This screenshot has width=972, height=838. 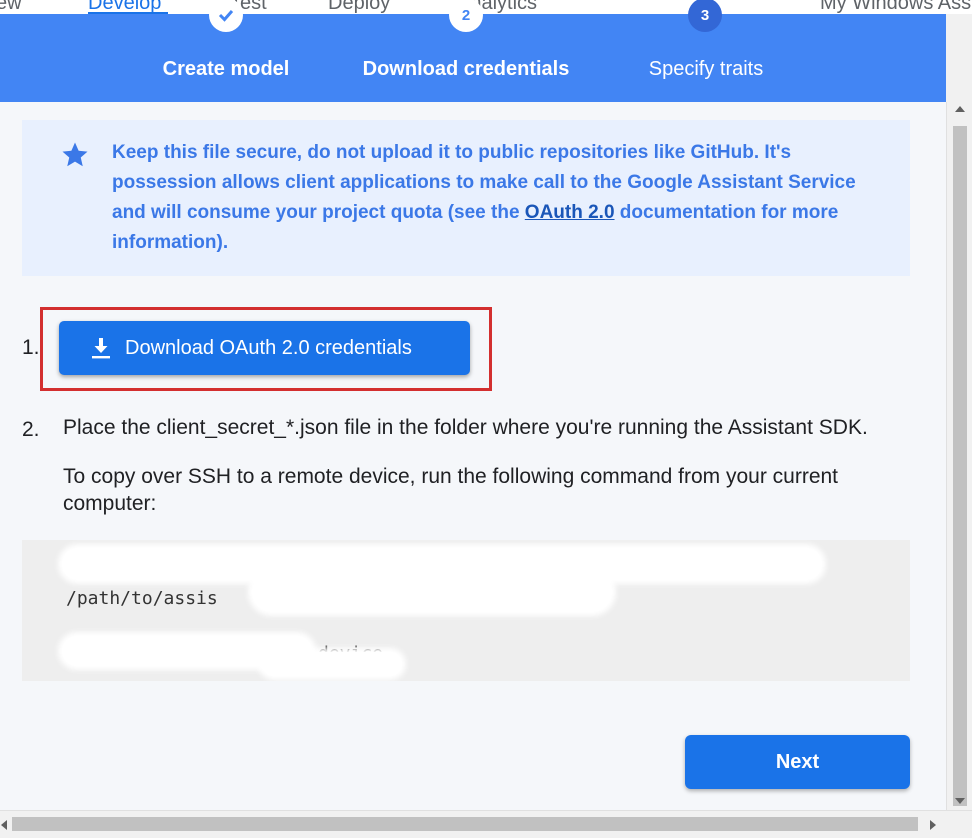 I want to click on step-label-specify-traits: Specify traits, so click(x=706, y=69).